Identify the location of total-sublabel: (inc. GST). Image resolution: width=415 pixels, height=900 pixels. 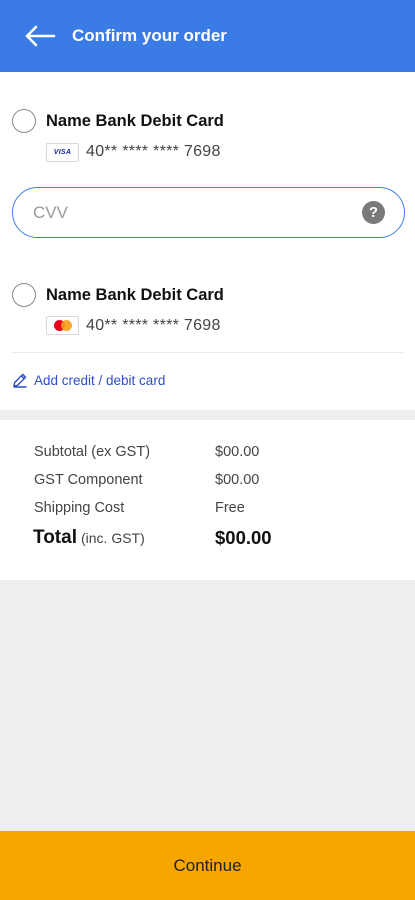
(112, 538).